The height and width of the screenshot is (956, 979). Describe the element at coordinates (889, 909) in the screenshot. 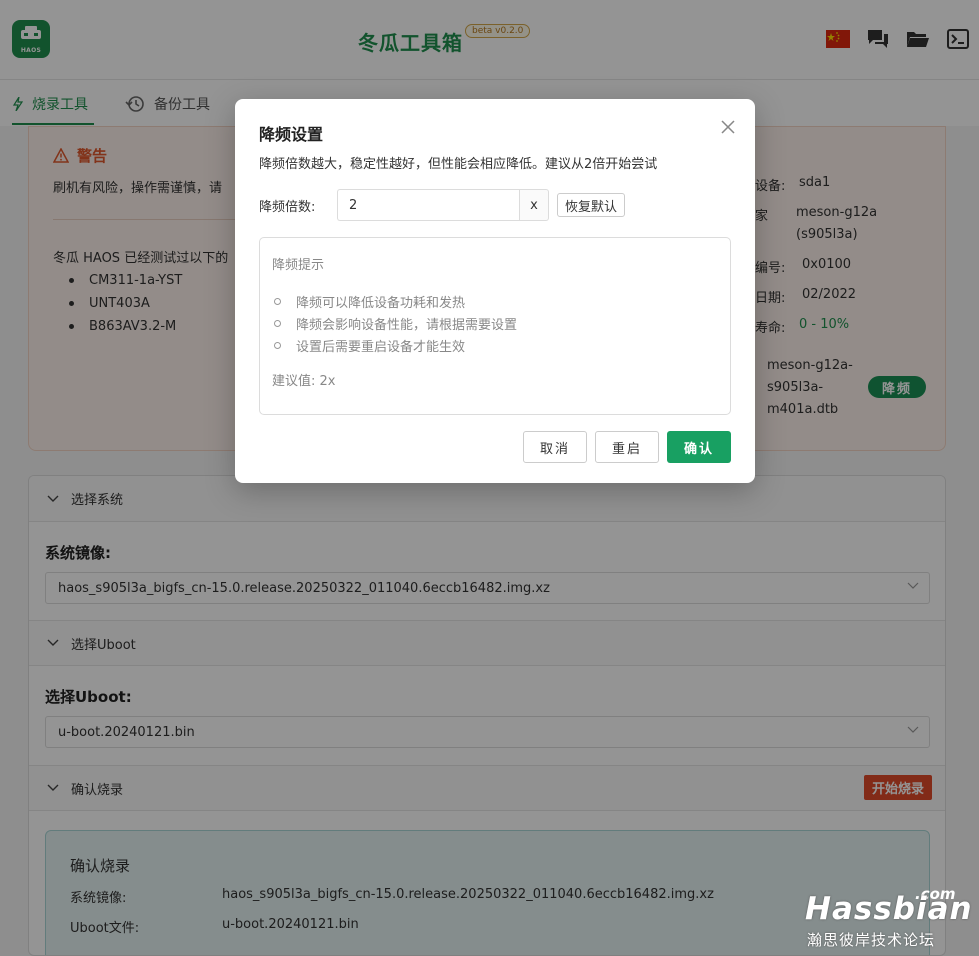

I see `watermark-name: Hassbian` at that location.